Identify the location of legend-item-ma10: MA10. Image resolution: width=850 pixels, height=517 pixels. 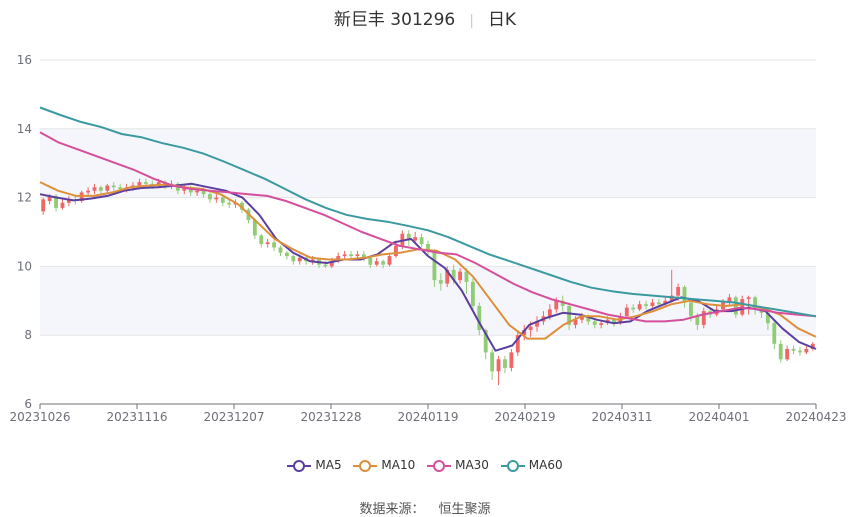
(384, 465).